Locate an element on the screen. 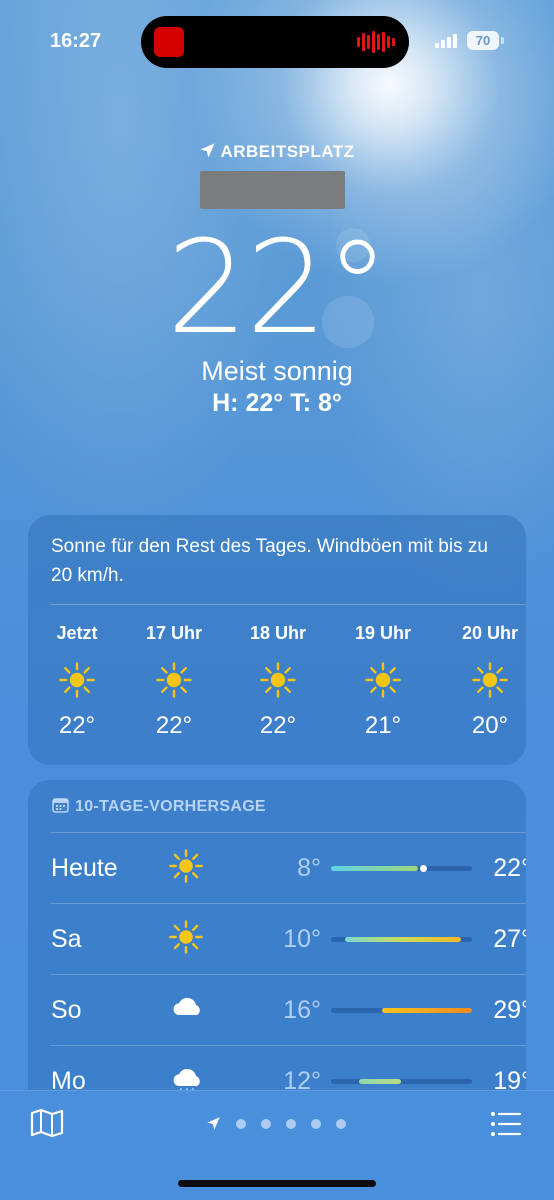 The image size is (554, 1200). calendar-icon is located at coordinates (60, 805).